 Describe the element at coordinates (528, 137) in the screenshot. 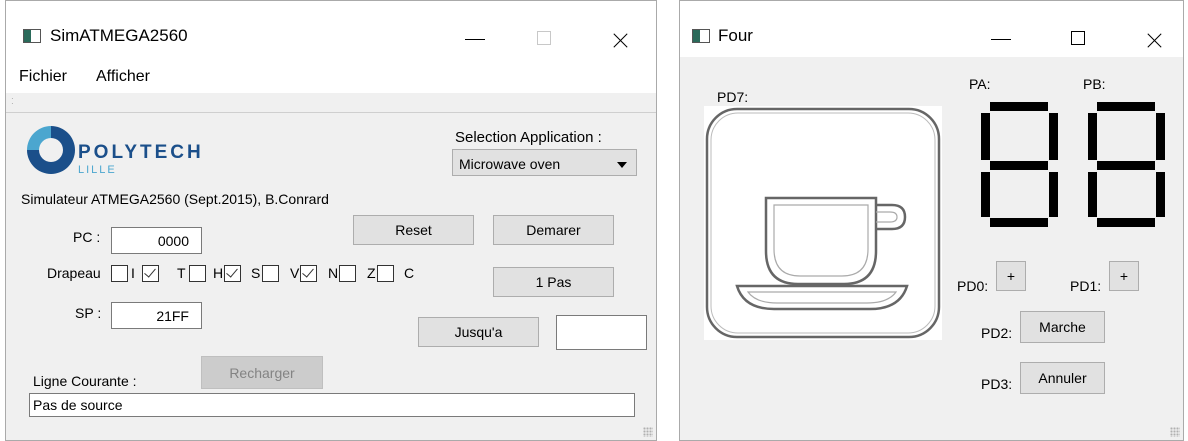

I see `selection-label: Selection Application :` at that location.